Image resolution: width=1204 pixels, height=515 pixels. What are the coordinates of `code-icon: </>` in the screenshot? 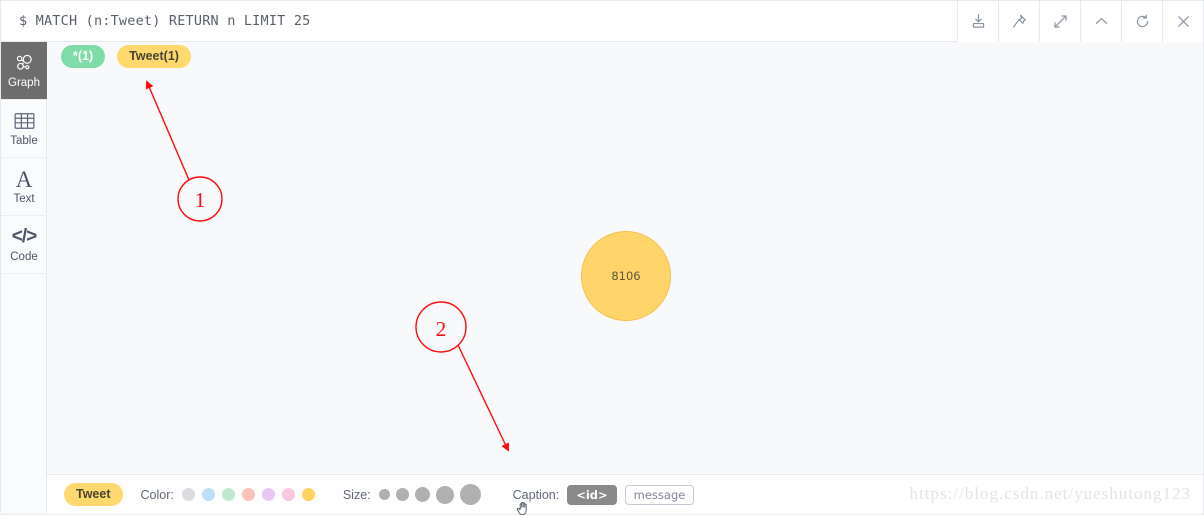 It's located at (24, 236).